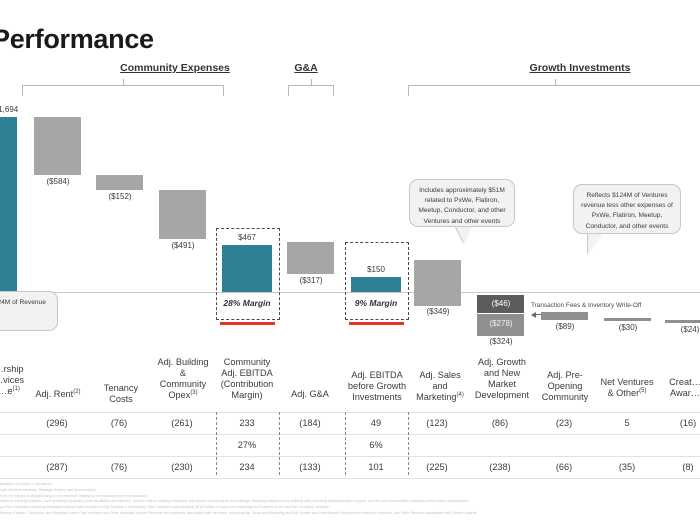 The image size is (700, 525). What do you see at coordinates (500, 467) in the screenshot?
I see `table-cell: (238)` at bounding box center [500, 467].